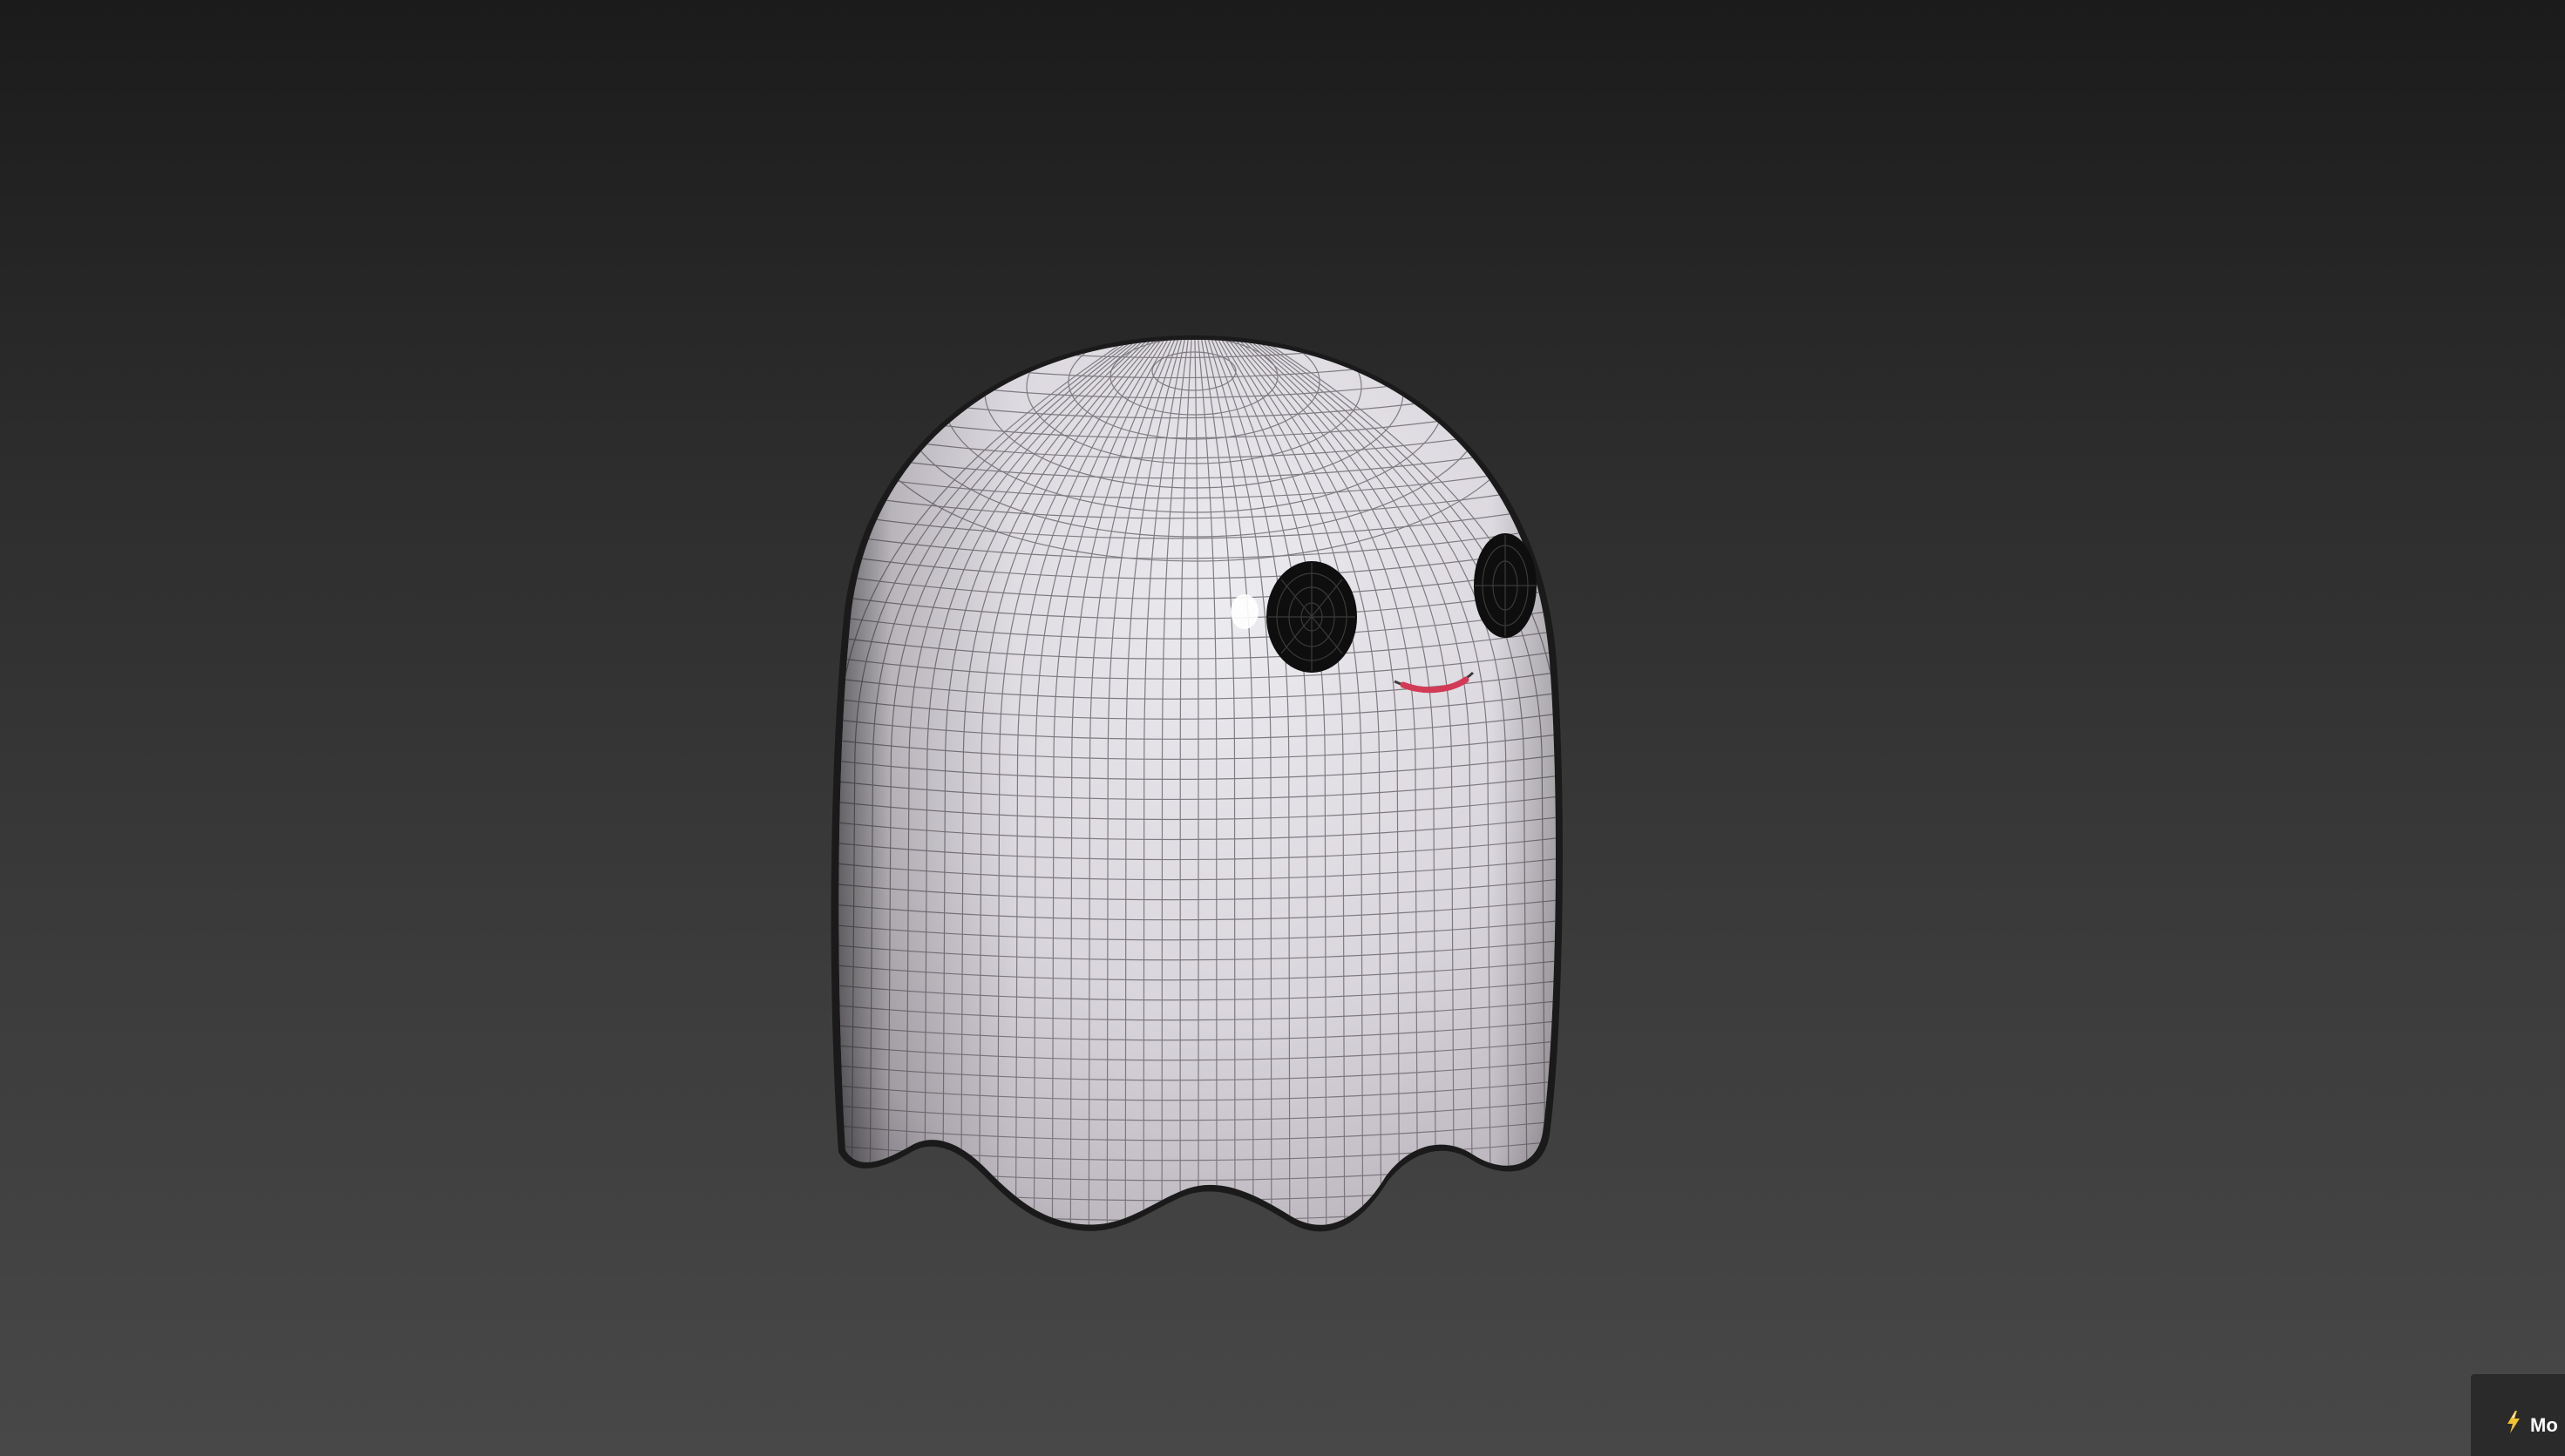  I want to click on left-eye, so click(1311, 617).